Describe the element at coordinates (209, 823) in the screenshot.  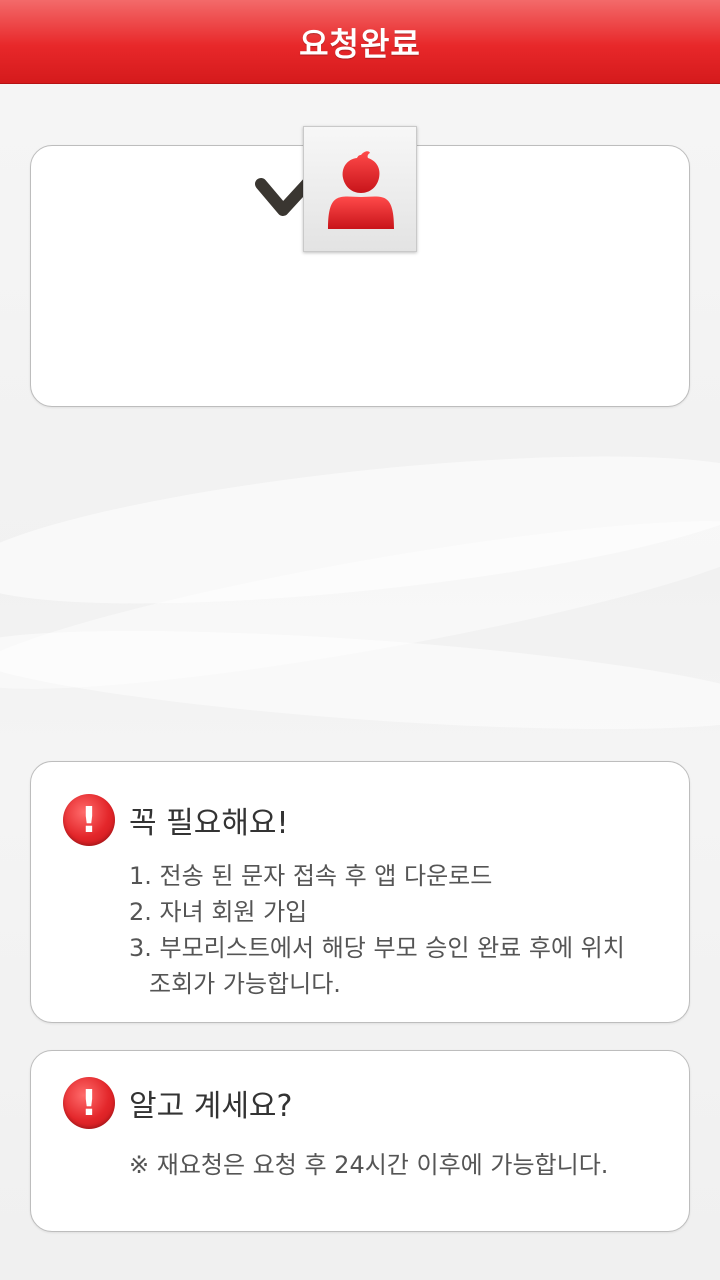
I see `notice-title: 꼭 필요해요!` at that location.